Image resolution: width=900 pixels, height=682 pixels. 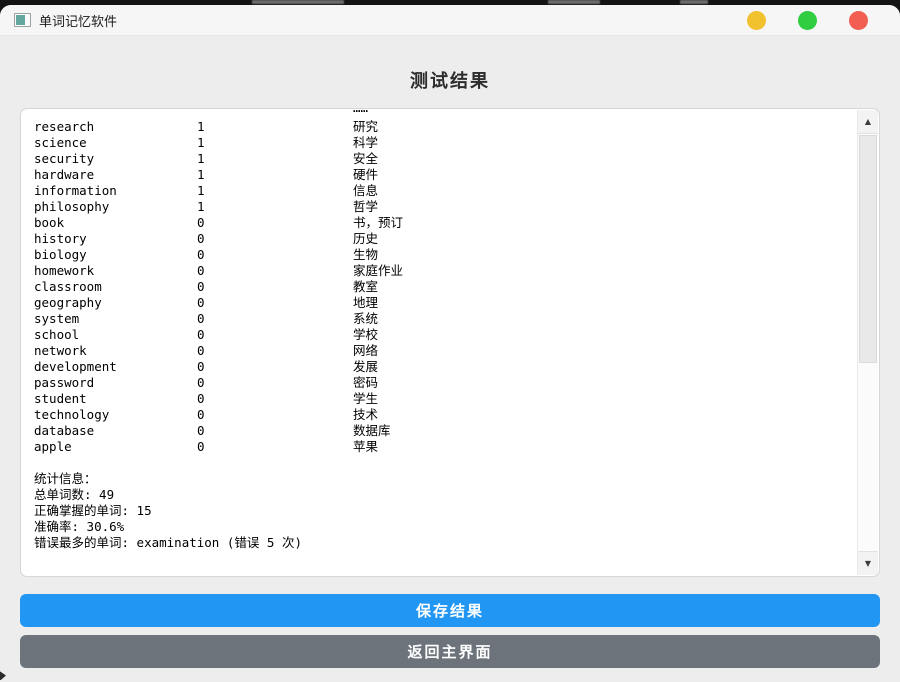 I want to click on meaning-cell: 生物, so click(x=366, y=254).